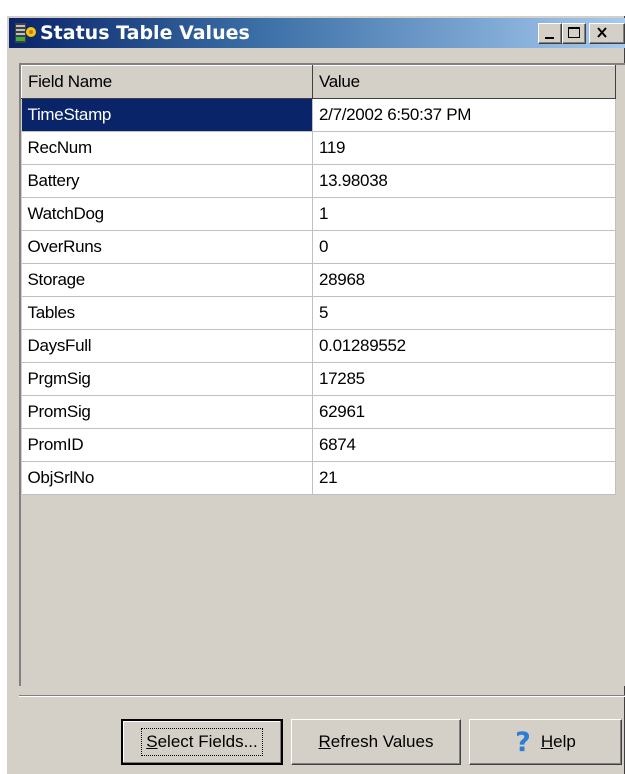 This screenshot has width=625, height=774. I want to click on table-row: Battery 13.98038, so click(318, 181).